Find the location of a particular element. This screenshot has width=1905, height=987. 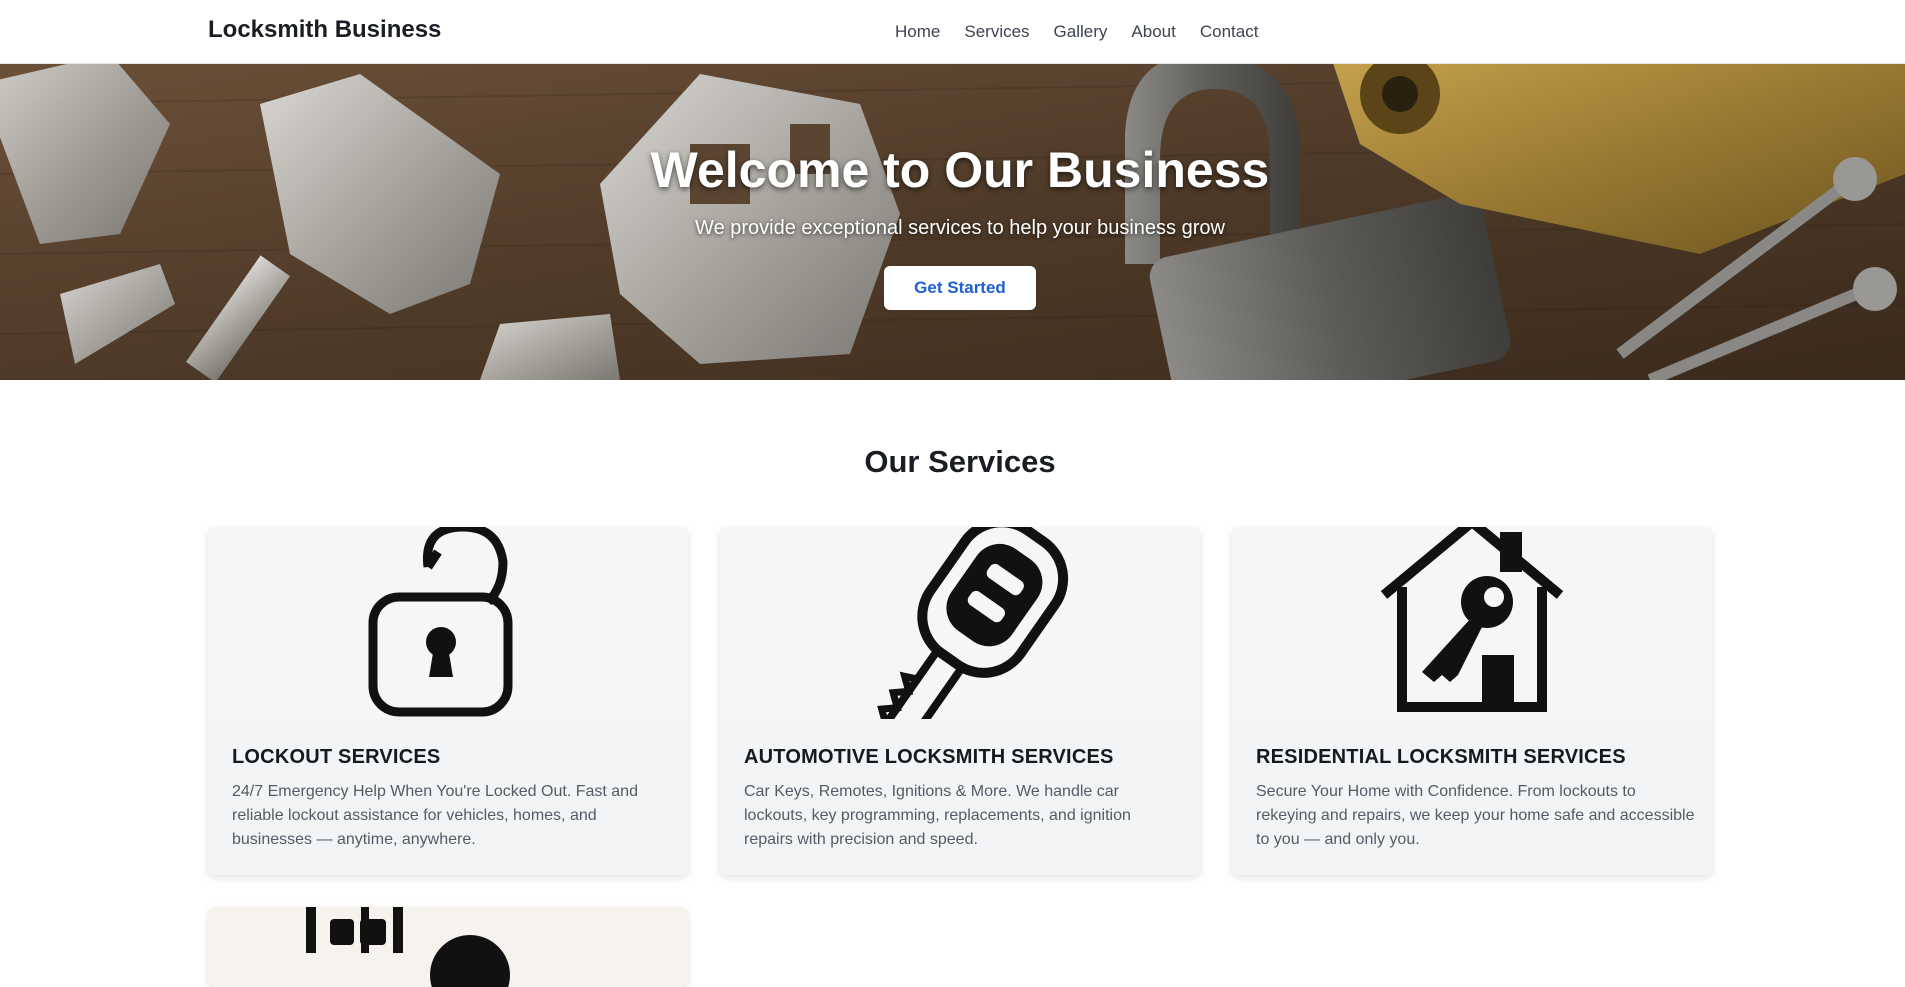

car-key-icon is located at coordinates (968, 645).